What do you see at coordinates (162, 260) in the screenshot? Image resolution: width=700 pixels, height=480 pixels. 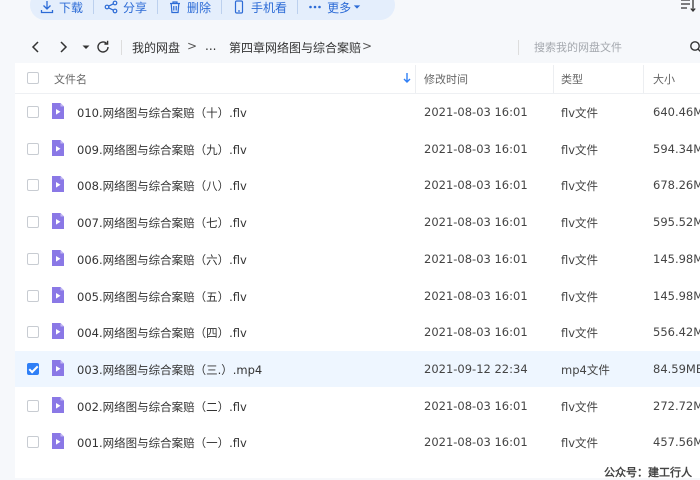 I see `file-name: 006.网络图与综合案赔（六）.flv` at bounding box center [162, 260].